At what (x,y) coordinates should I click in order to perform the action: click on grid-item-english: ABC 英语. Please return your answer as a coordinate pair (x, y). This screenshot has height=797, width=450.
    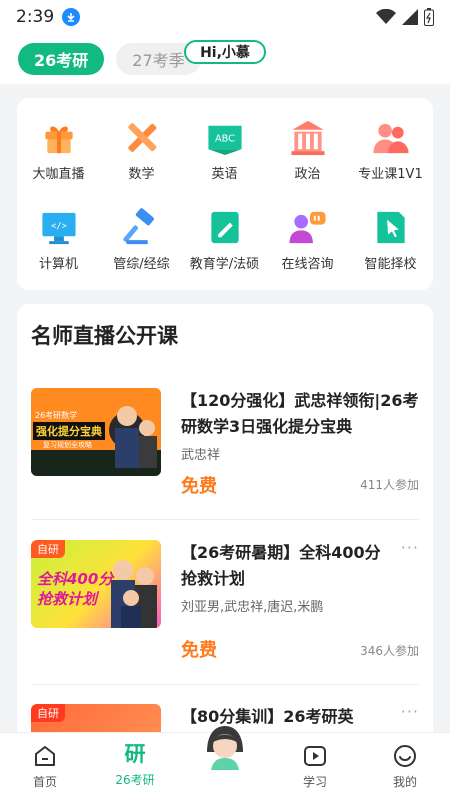
    Looking at the image, I should click on (224, 140).